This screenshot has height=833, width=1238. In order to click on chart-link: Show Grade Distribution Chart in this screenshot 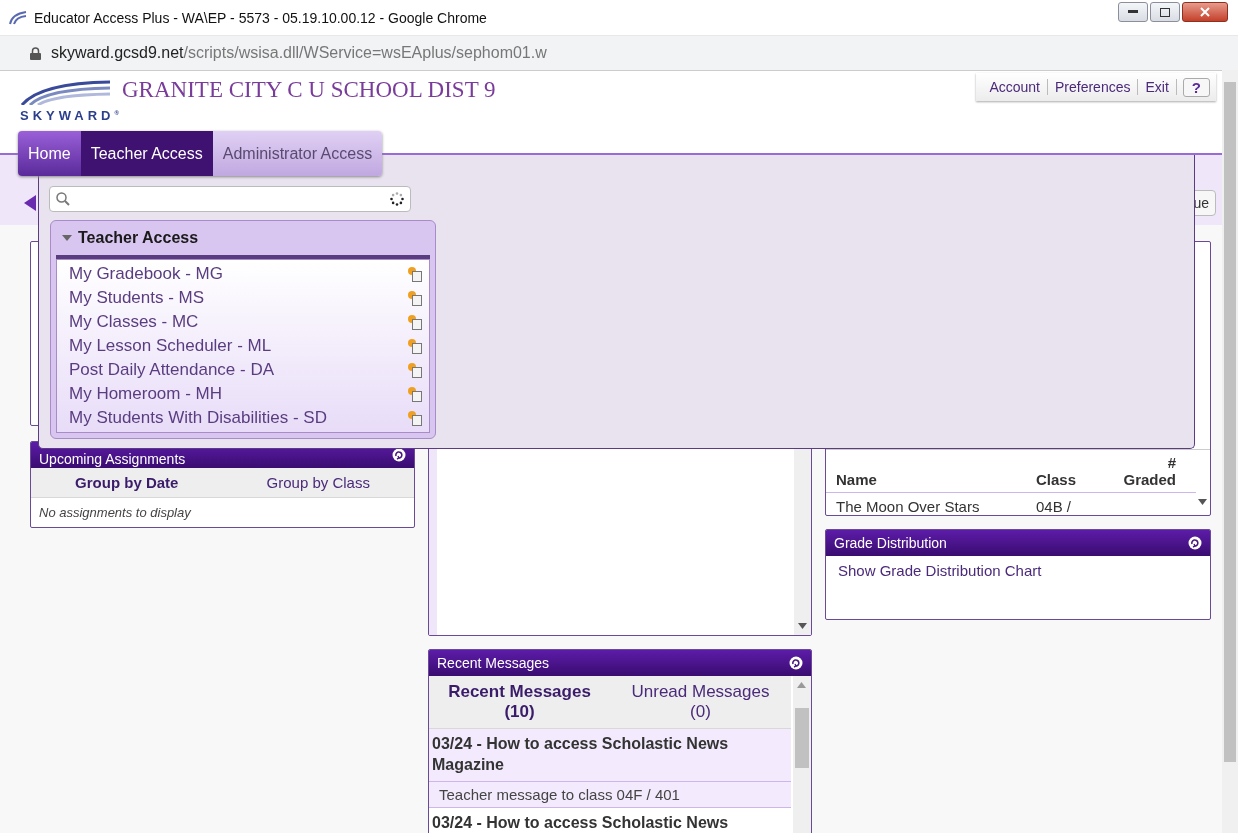, I will do `click(1018, 587)`.